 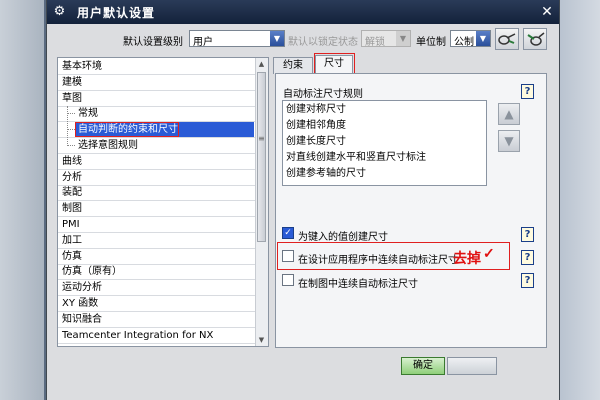 I want to click on scroll-up-icon: ▲, so click(x=261, y=64).